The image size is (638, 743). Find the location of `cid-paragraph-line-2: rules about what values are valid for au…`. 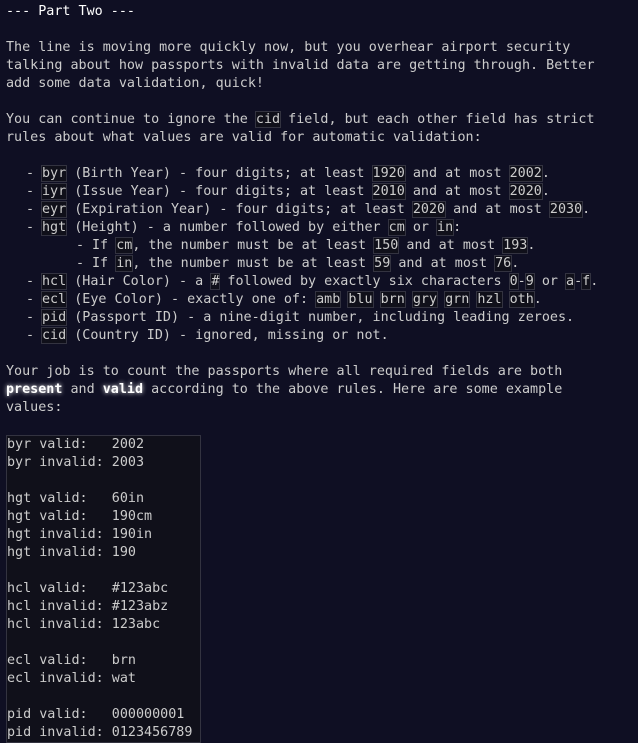

cid-paragraph-line-2: rules about what values are valid for au… is located at coordinates (244, 137).